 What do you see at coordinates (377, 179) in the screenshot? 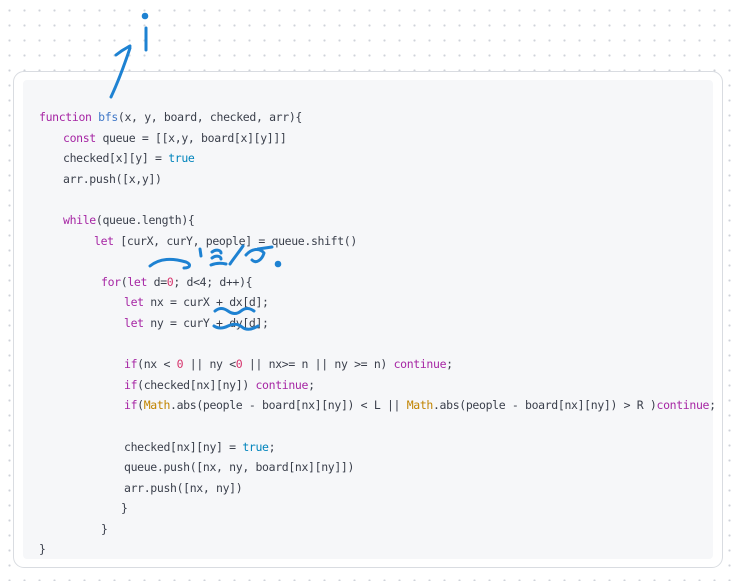
I see `code-line: arr.push([x,y])` at bounding box center [377, 179].